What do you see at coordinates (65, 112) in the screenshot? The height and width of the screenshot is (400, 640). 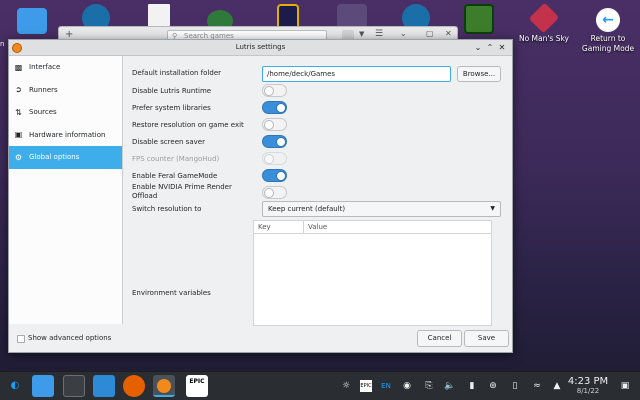 I see `sidebar-item-sources: ⇅ Sources` at bounding box center [65, 112].